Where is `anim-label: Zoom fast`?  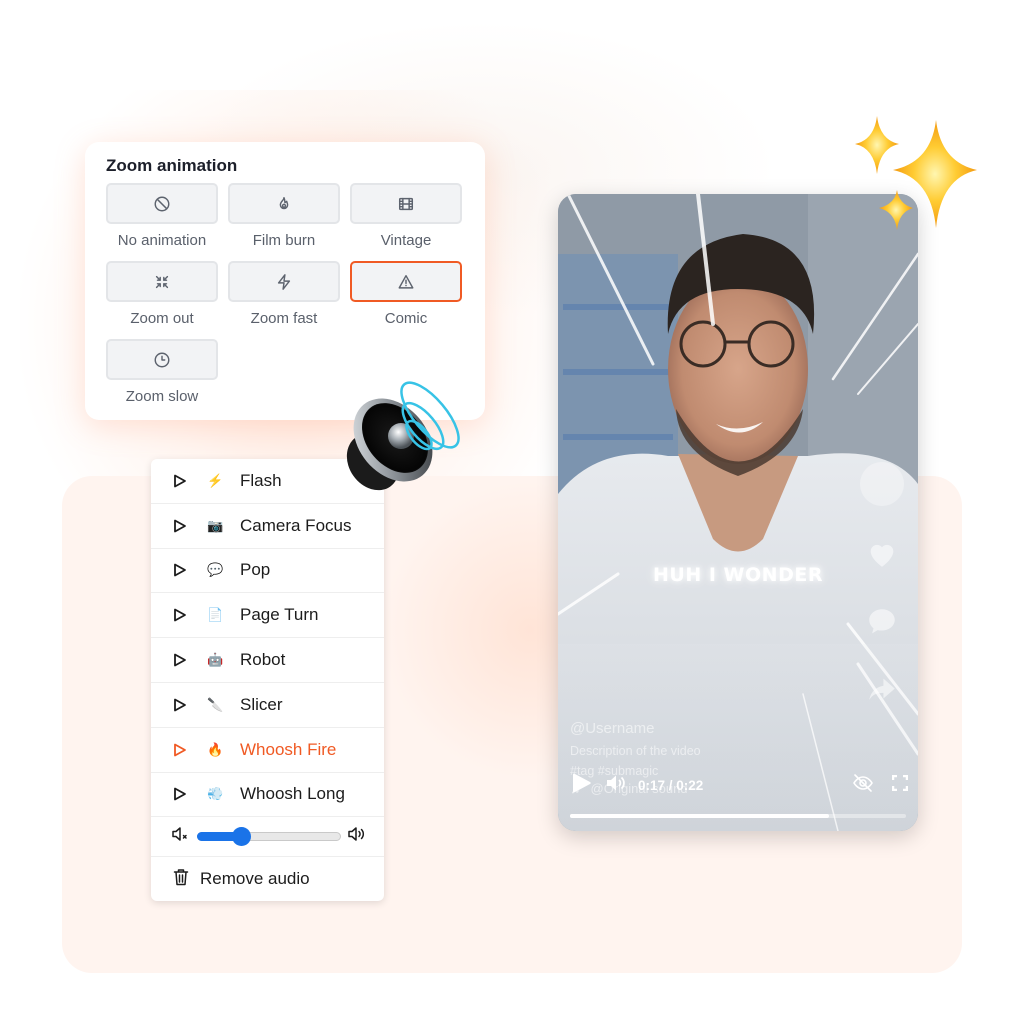
anim-label: Zoom fast is located at coordinates (284, 318).